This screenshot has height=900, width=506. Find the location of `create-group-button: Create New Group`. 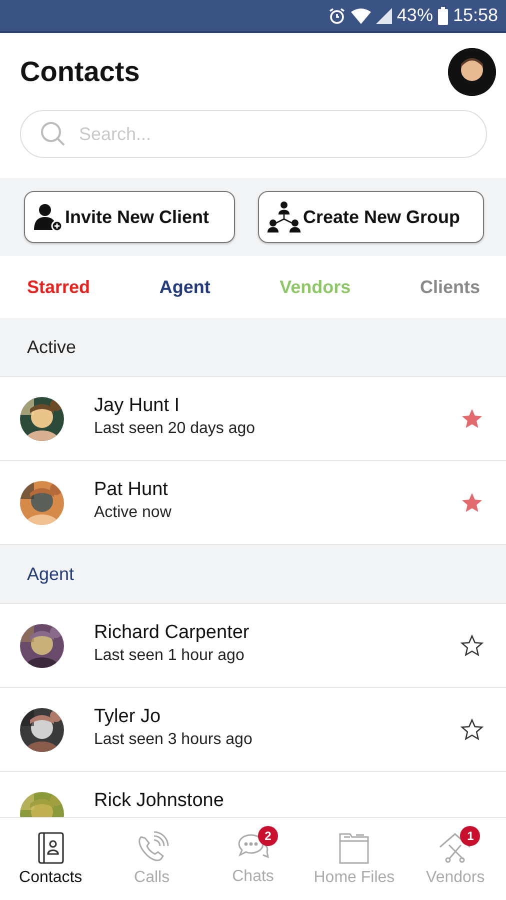

create-group-button: Create New Group is located at coordinates (371, 217).